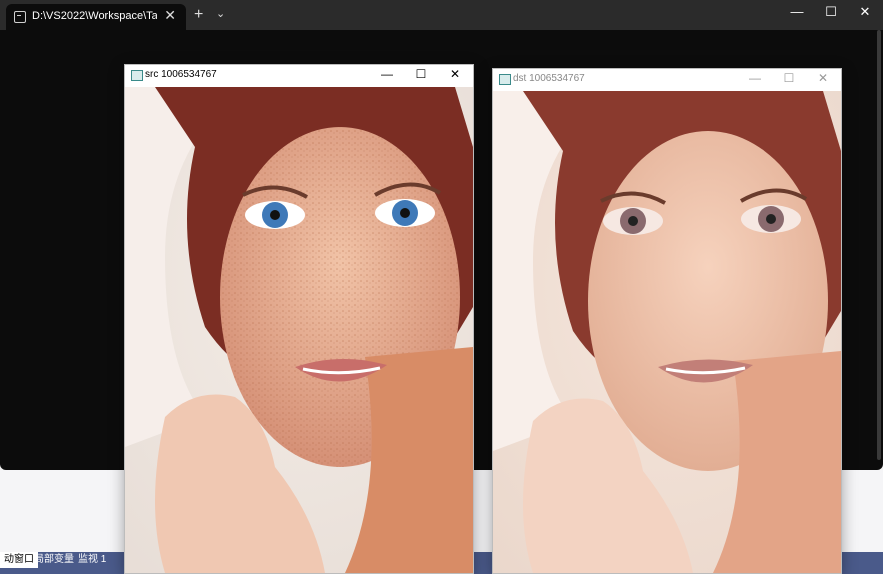  What do you see at coordinates (755, 78) in the screenshot?
I see `dst-minimize-button: —` at bounding box center [755, 78].